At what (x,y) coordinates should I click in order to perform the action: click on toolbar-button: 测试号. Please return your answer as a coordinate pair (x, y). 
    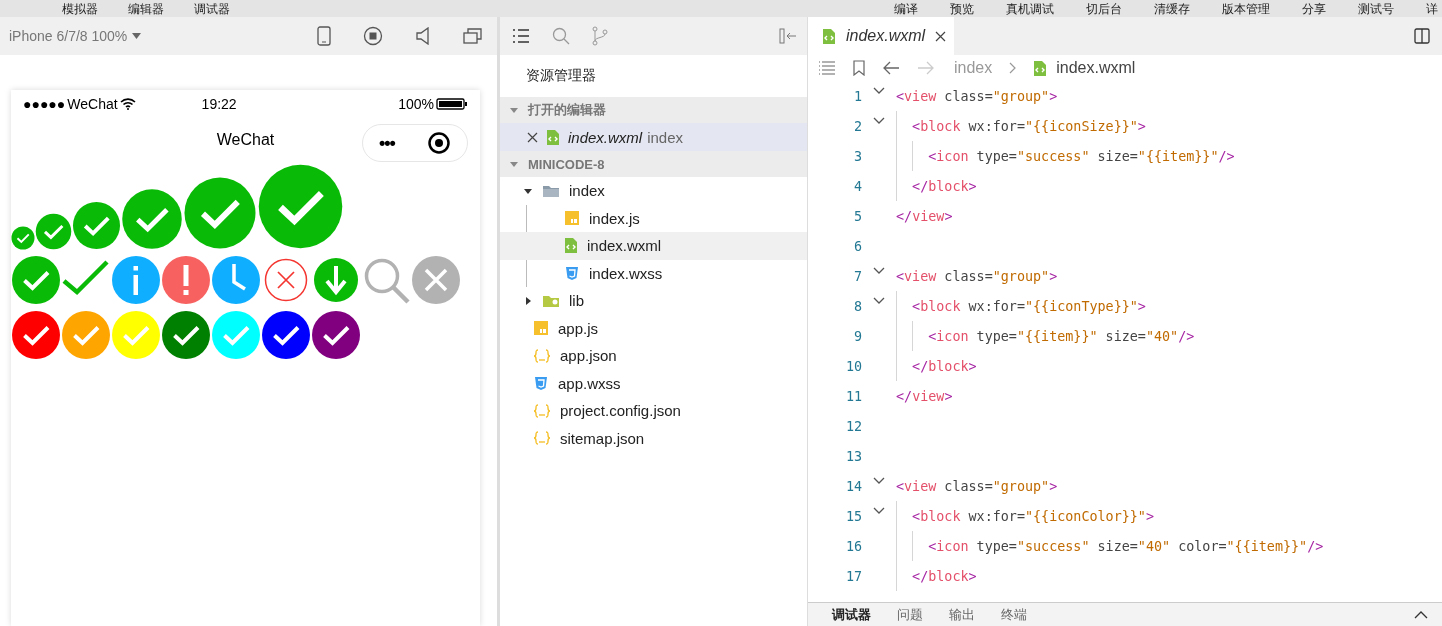
    Looking at the image, I should click on (1376, 8).